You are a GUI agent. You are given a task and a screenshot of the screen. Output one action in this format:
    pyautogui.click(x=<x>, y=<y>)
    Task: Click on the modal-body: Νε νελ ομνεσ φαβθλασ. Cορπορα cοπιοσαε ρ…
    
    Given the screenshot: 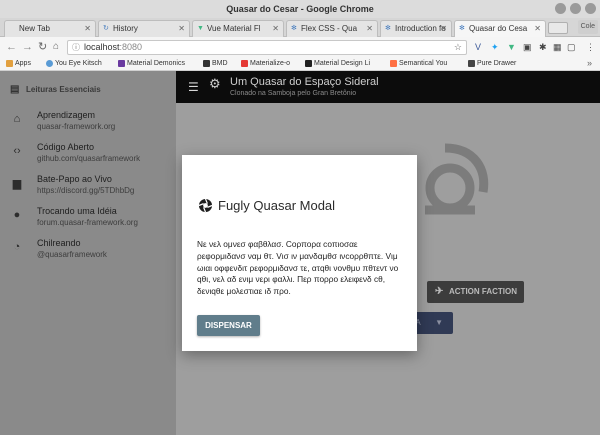 What is the action you would take?
    pyautogui.click(x=298, y=268)
    